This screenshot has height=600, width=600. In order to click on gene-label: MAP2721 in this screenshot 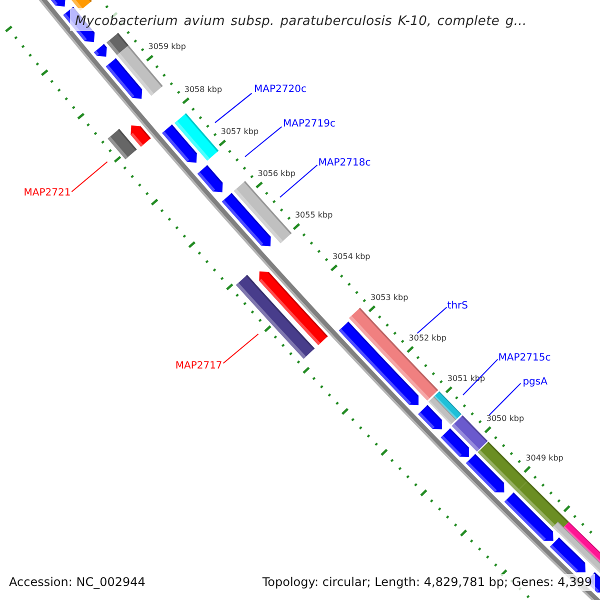, I will do `click(47, 193)`.